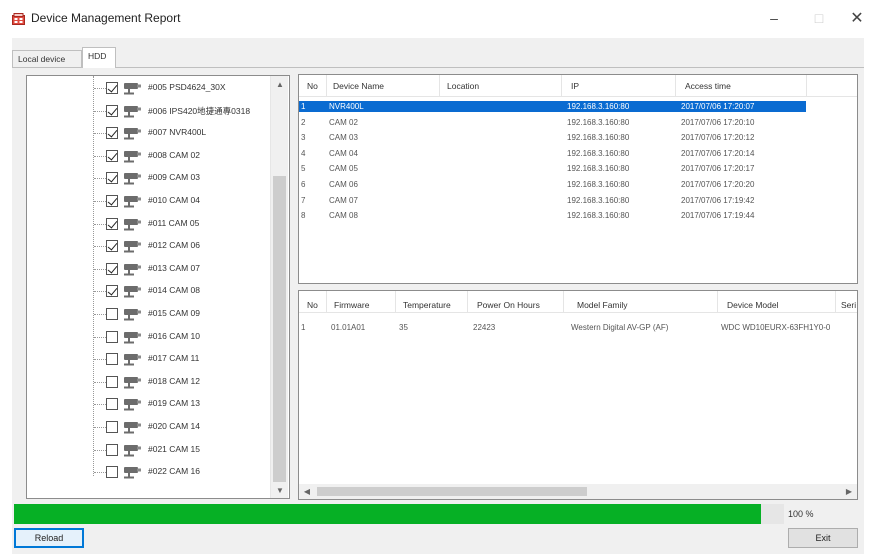  Describe the element at coordinates (575, 86) in the screenshot. I see `column-header: IP` at that location.